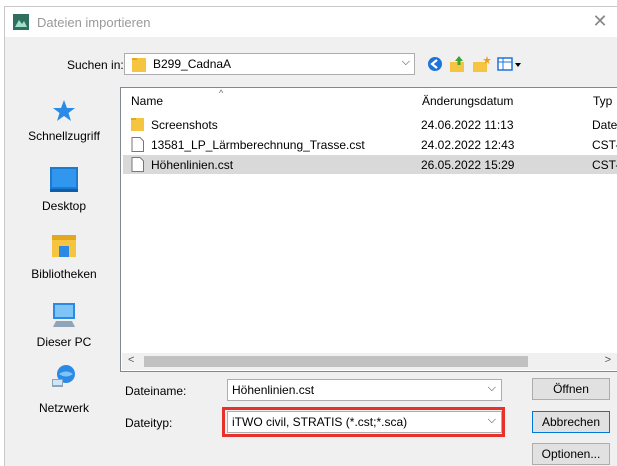 The width and height of the screenshot is (617, 466). I want to click on filename-label: Dateiname:, so click(156, 391).